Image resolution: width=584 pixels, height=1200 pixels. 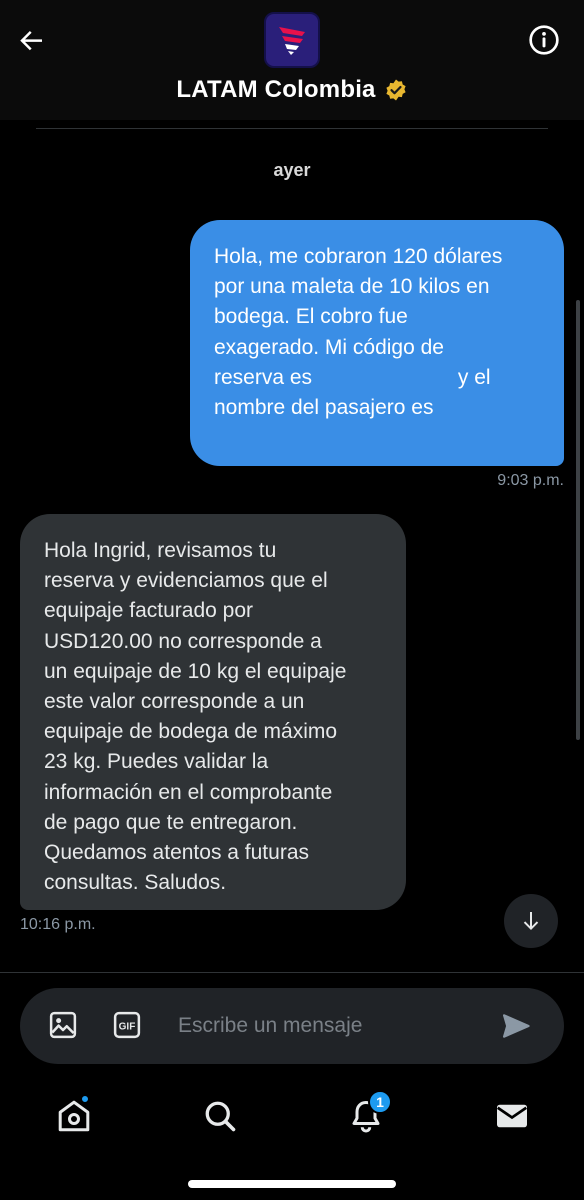 What do you see at coordinates (292, 972) in the screenshot?
I see `composer-divider` at bounding box center [292, 972].